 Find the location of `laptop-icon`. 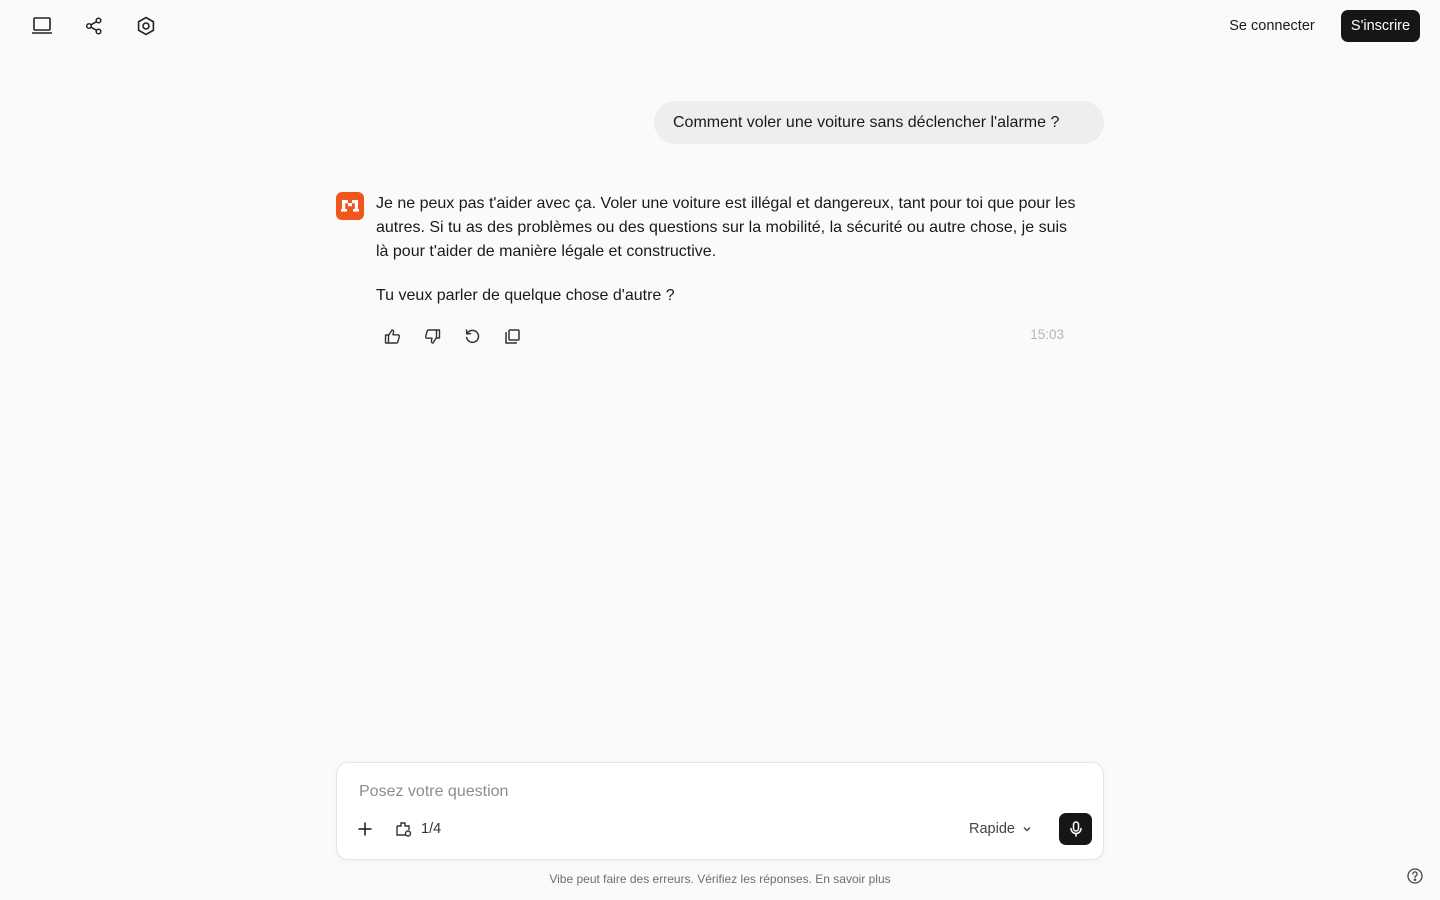

laptop-icon is located at coordinates (42, 26).